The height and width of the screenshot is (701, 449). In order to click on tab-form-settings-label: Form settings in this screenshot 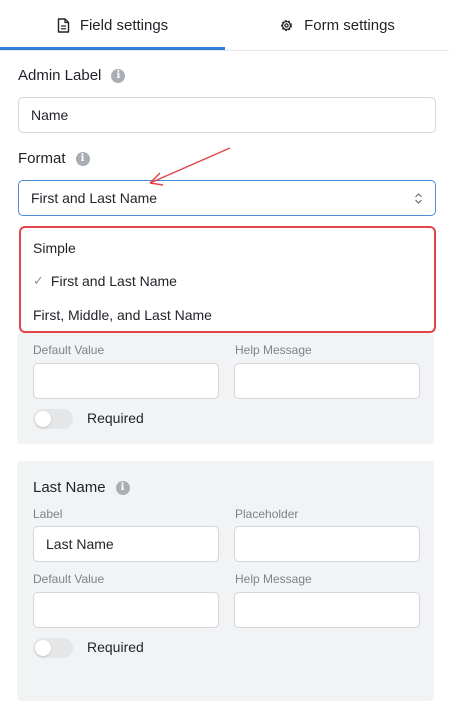, I will do `click(349, 25)`.